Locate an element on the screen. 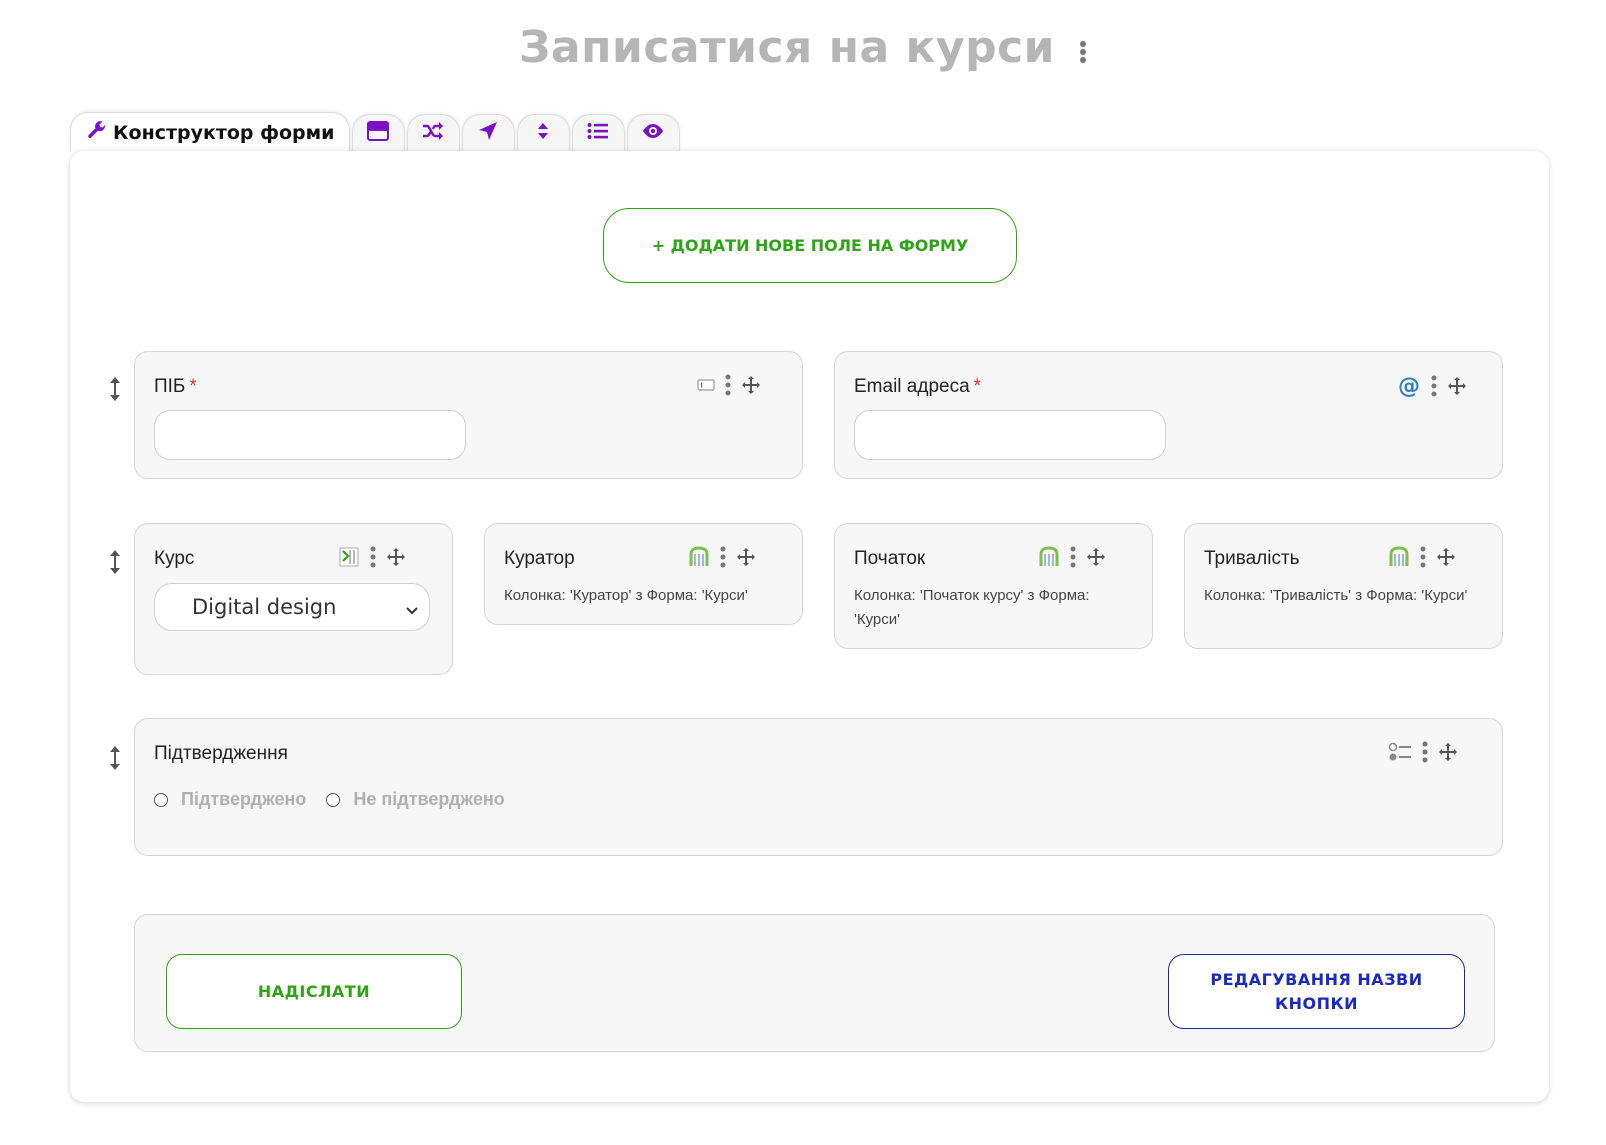 Image resolution: width=1606 pixels, height=1145 pixels. edit-button-name-button: РЕДАГУВАННЯ НАЗВИ КНОПКИ is located at coordinates (1316, 991).